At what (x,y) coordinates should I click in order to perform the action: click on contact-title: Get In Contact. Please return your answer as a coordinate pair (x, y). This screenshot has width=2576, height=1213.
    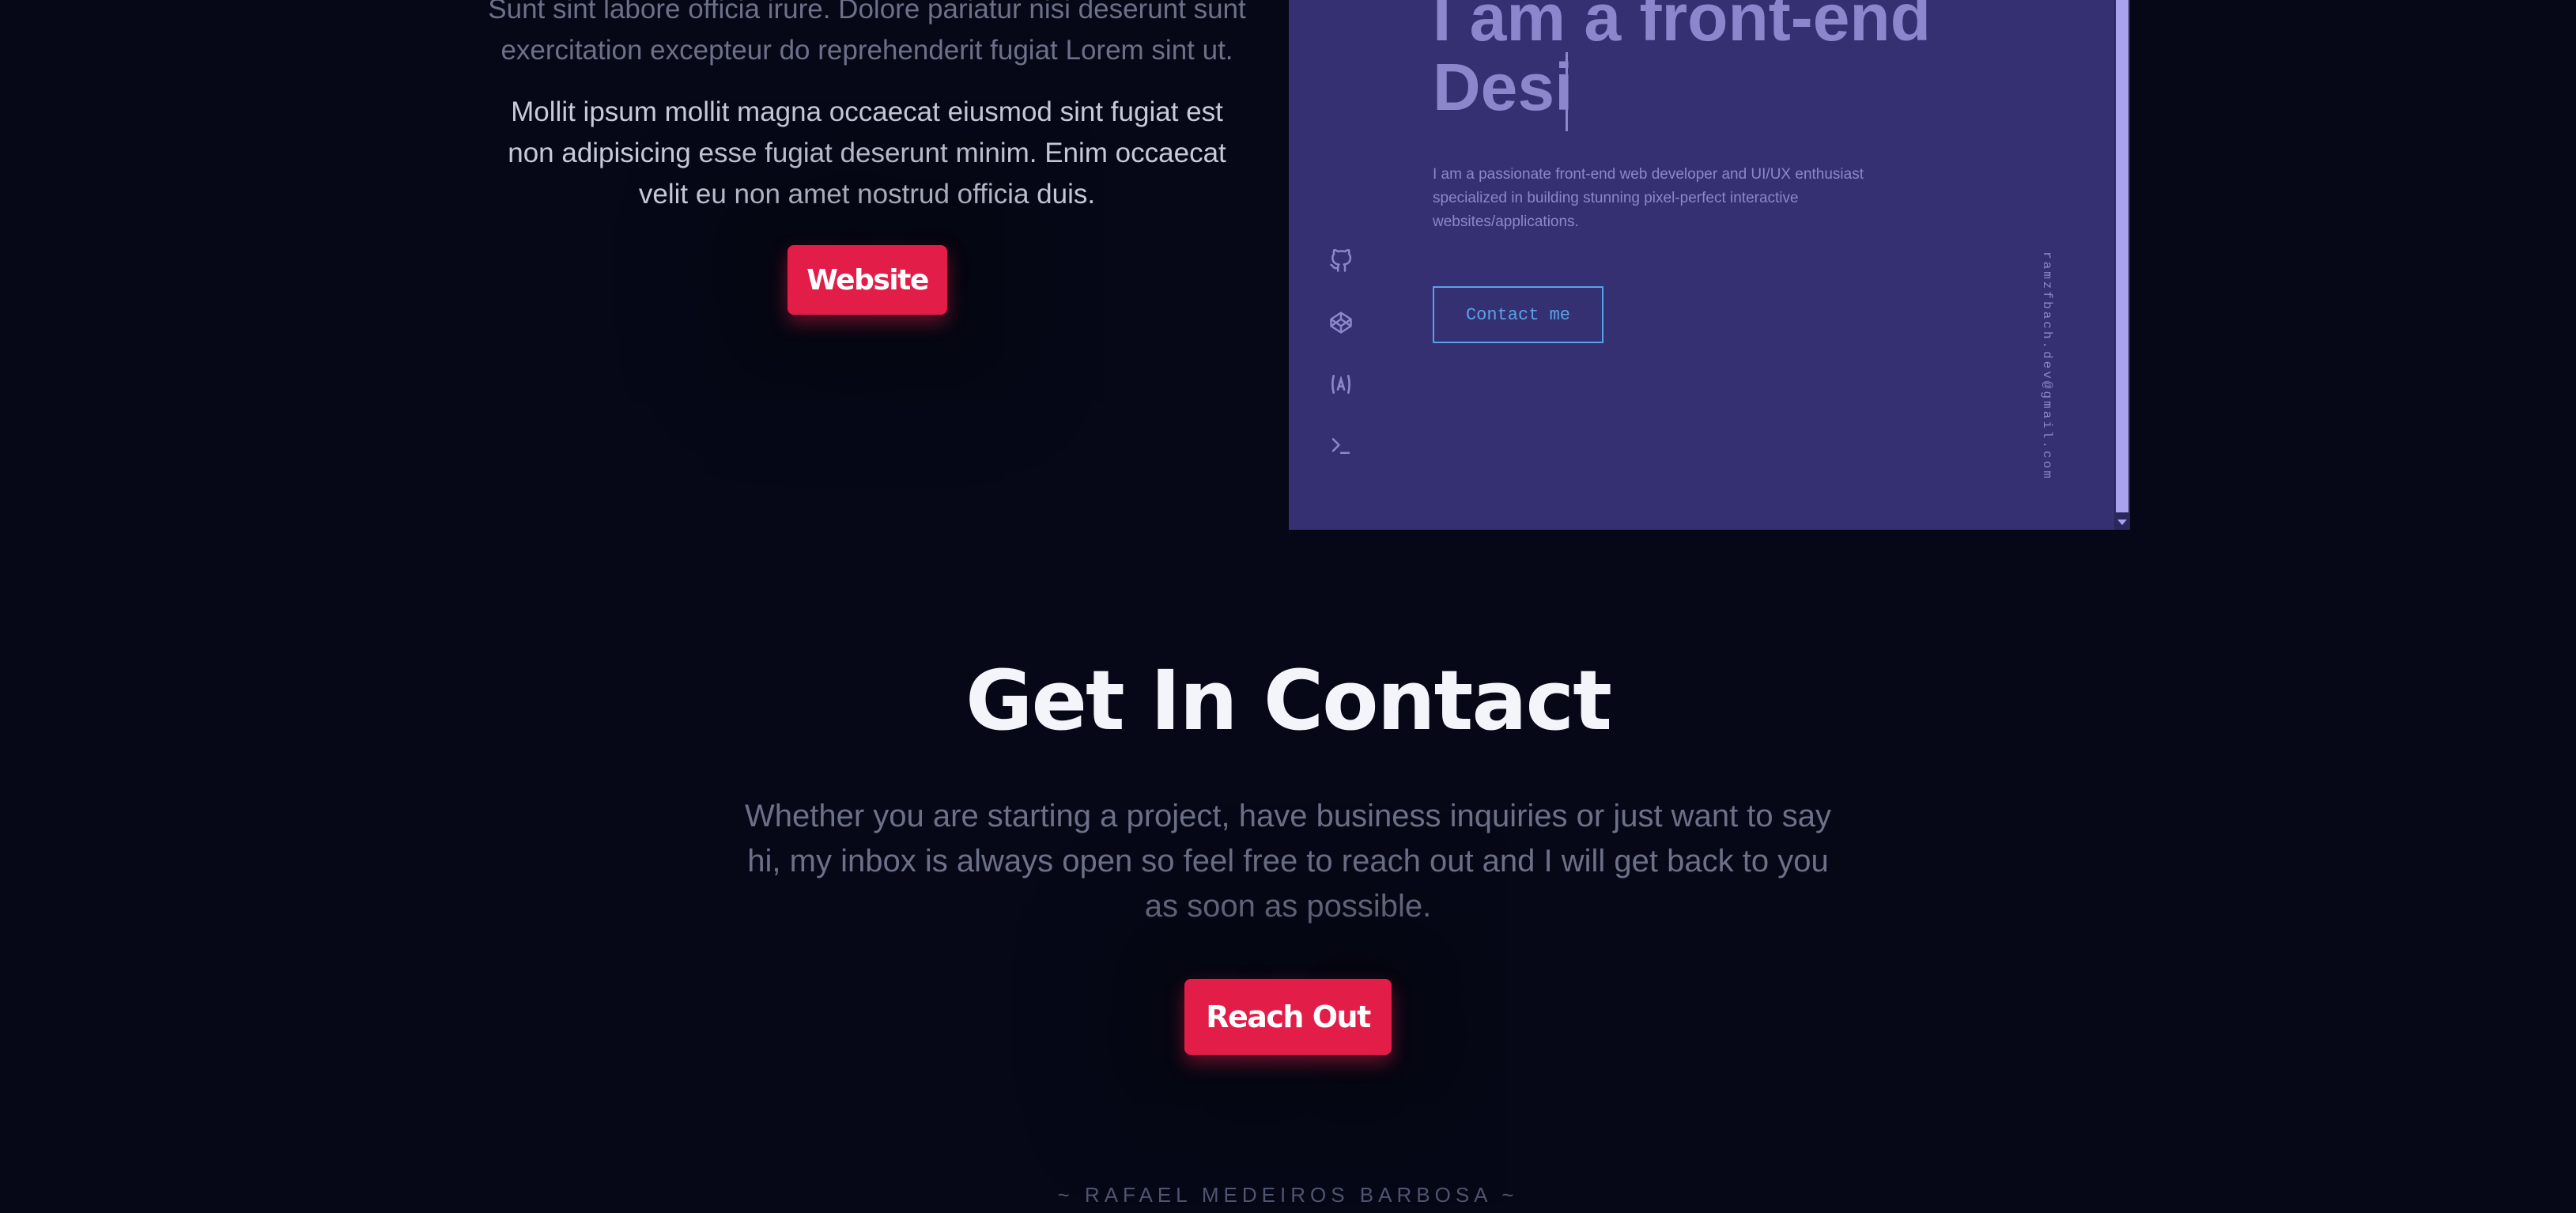
    Looking at the image, I should click on (1288, 700).